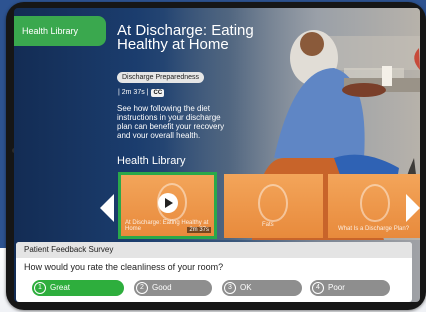 The image size is (426, 312). What do you see at coordinates (374, 229) in the screenshot?
I see `thumb-caption: What Is a Discharge Plan?` at bounding box center [374, 229].